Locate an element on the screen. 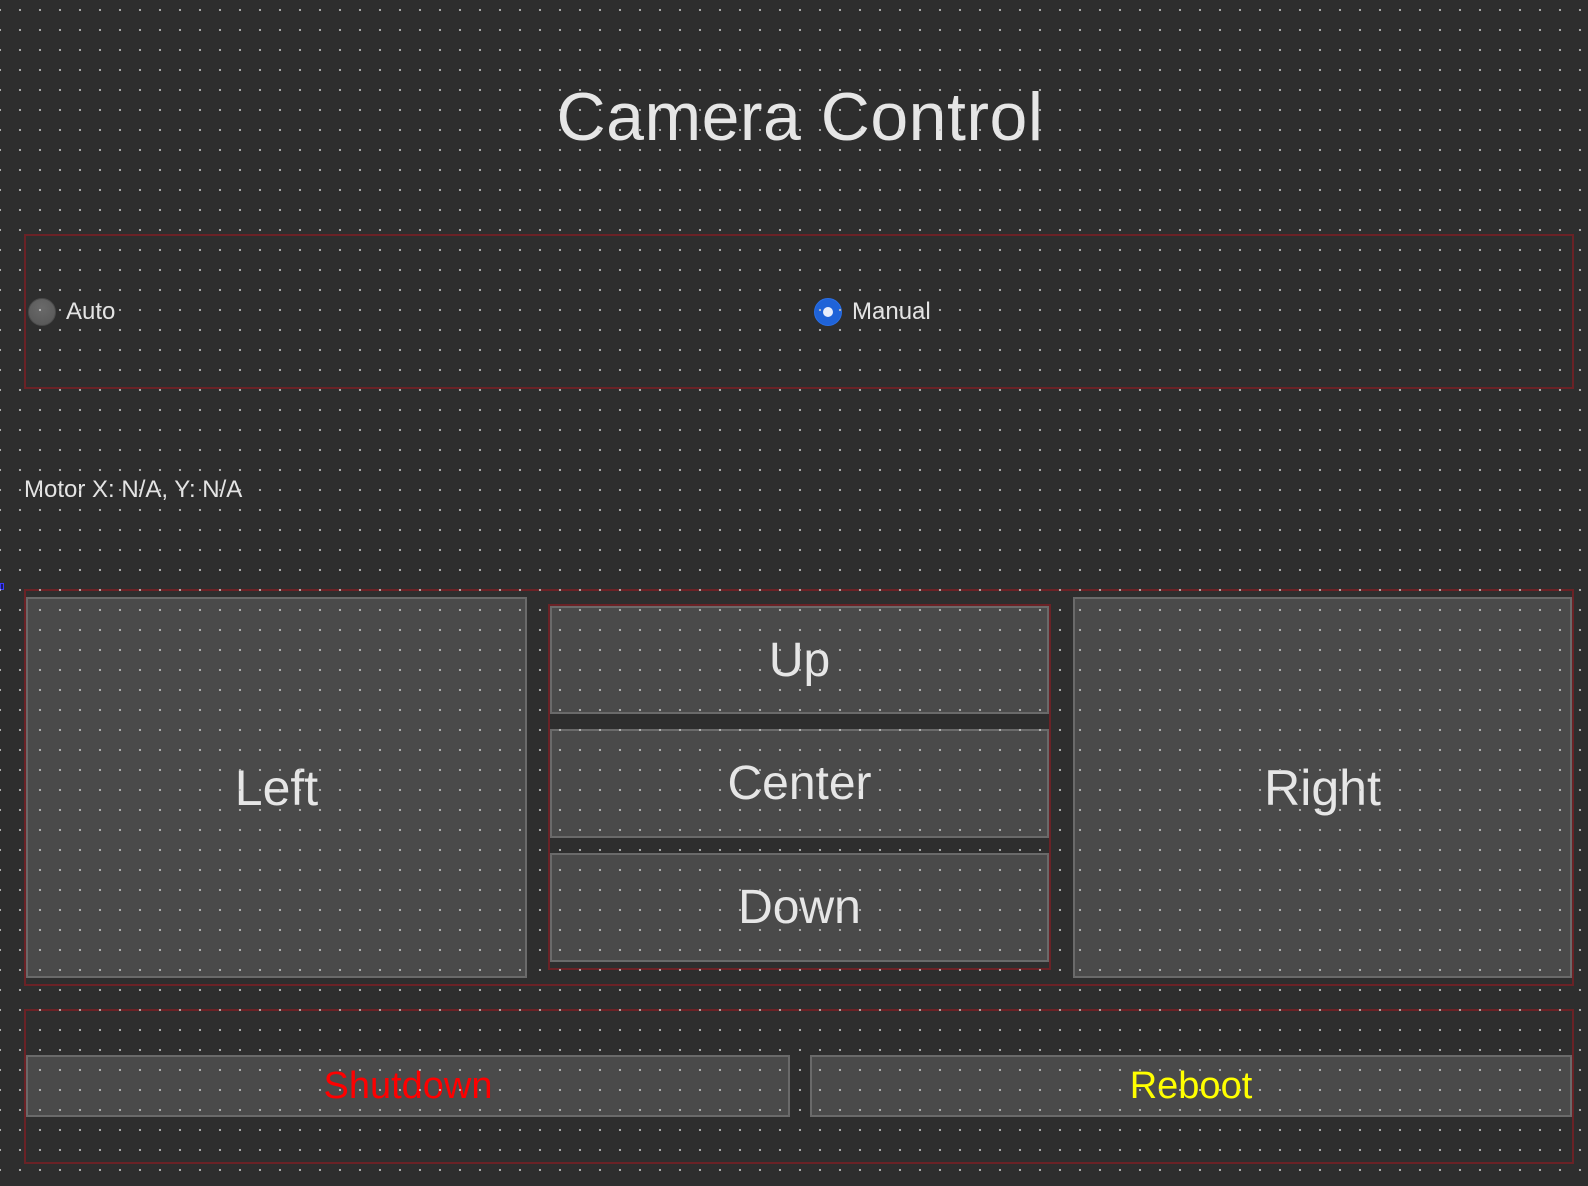 This screenshot has height=1186, width=1588. reboot-button: Reboot is located at coordinates (1191, 1086).